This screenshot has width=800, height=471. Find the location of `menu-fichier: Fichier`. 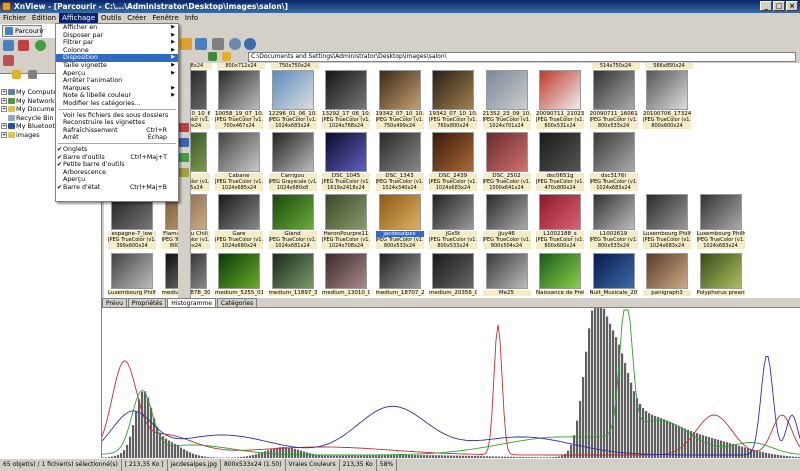

menu-fichier: Fichier is located at coordinates (14, 18).